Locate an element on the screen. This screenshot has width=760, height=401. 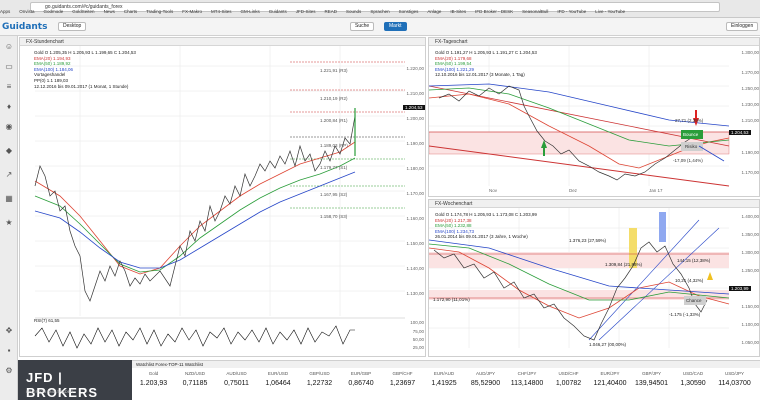
watchlist-symbol: GBP/USD is located at coordinates (319, 373).